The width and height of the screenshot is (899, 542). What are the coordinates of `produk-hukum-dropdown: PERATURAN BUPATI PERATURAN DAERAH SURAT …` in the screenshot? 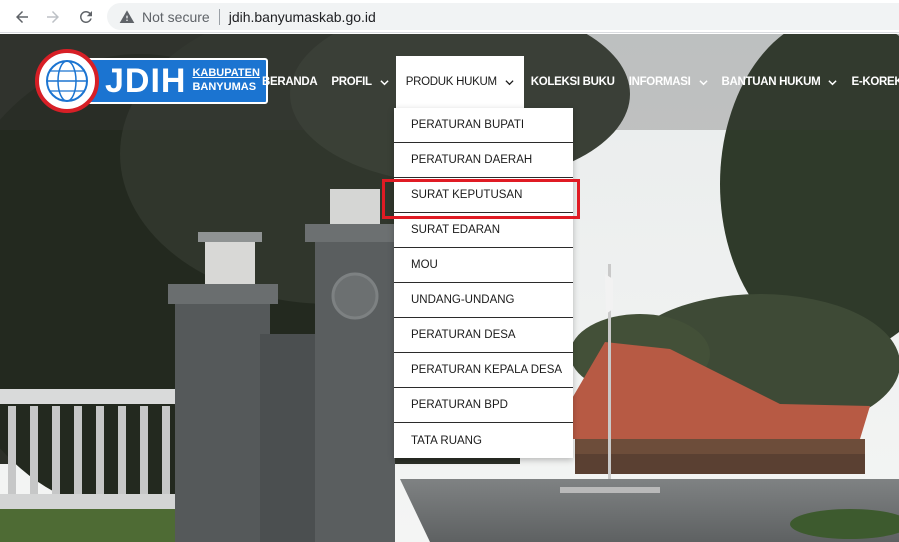 It's located at (483, 283).